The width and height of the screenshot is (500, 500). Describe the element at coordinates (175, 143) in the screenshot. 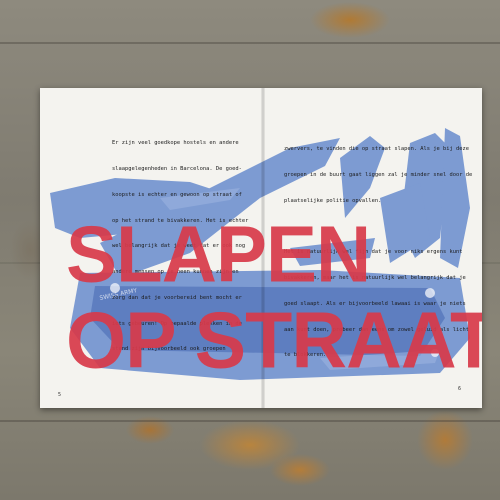

I see `text-line: Er zijn veel goedkope hostels en andere` at that location.